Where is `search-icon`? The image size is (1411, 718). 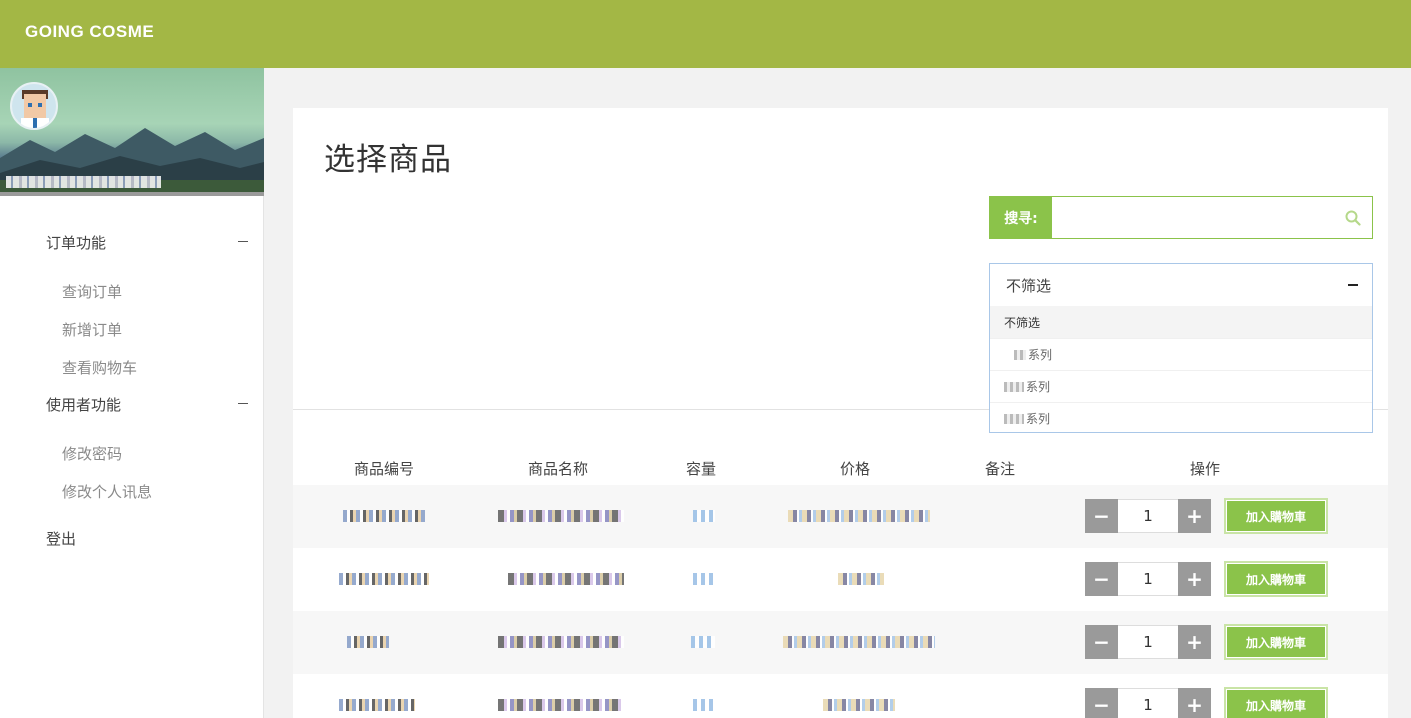 search-icon is located at coordinates (1353, 217).